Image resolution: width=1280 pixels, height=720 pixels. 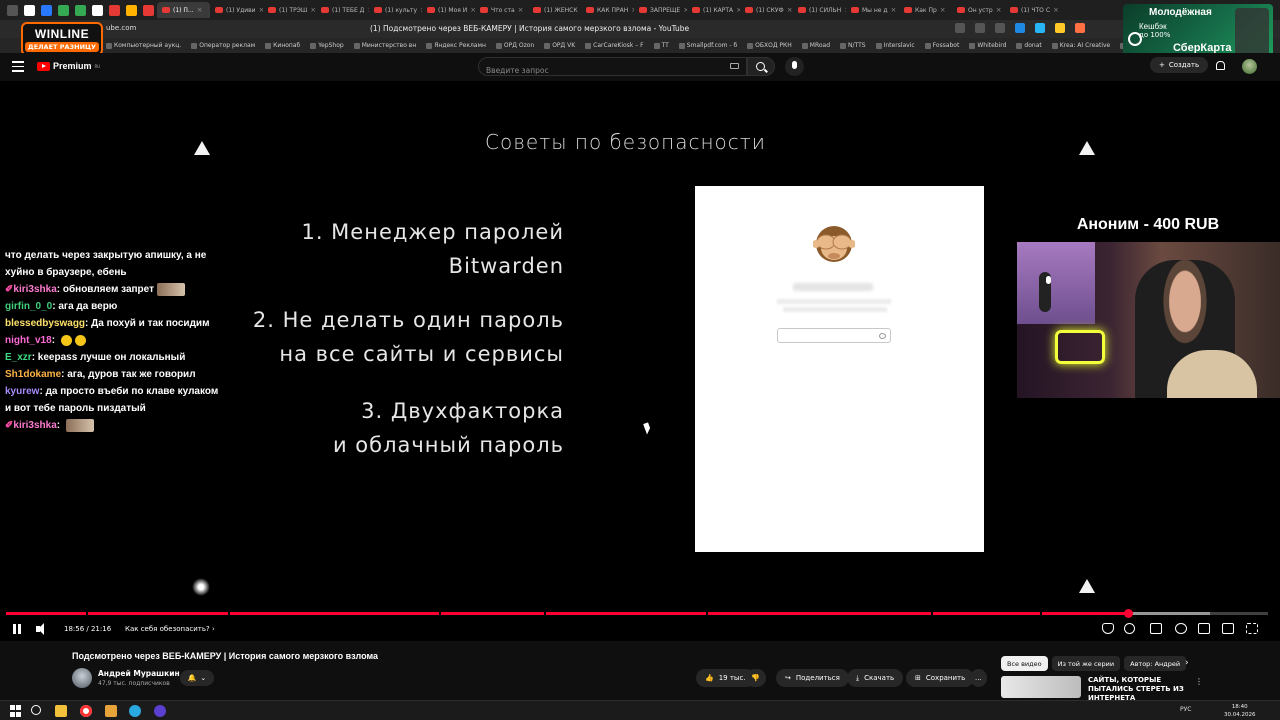 What do you see at coordinates (1031, 10) in the screenshot?
I see `browser-tab: (1) ЧТО С ×` at bounding box center [1031, 10].